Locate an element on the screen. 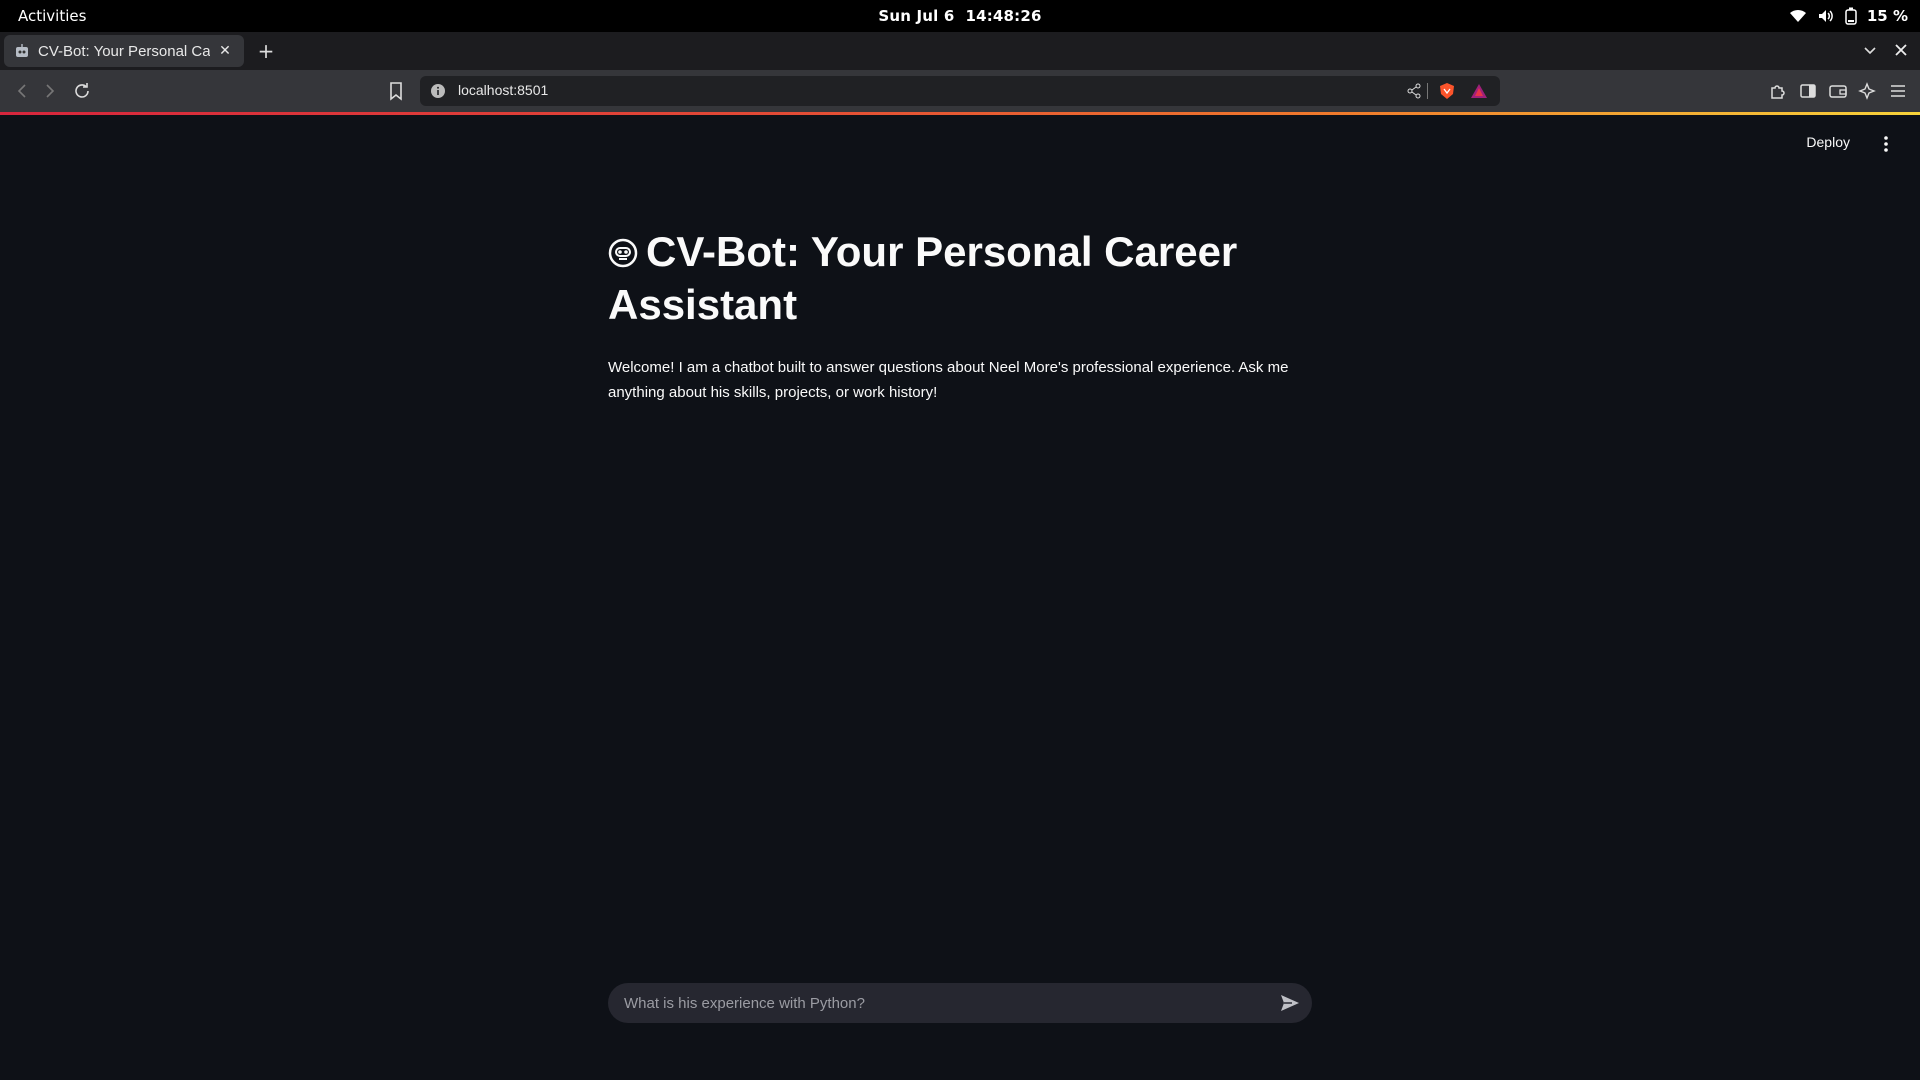  extensions-icon is located at coordinates (1778, 93).